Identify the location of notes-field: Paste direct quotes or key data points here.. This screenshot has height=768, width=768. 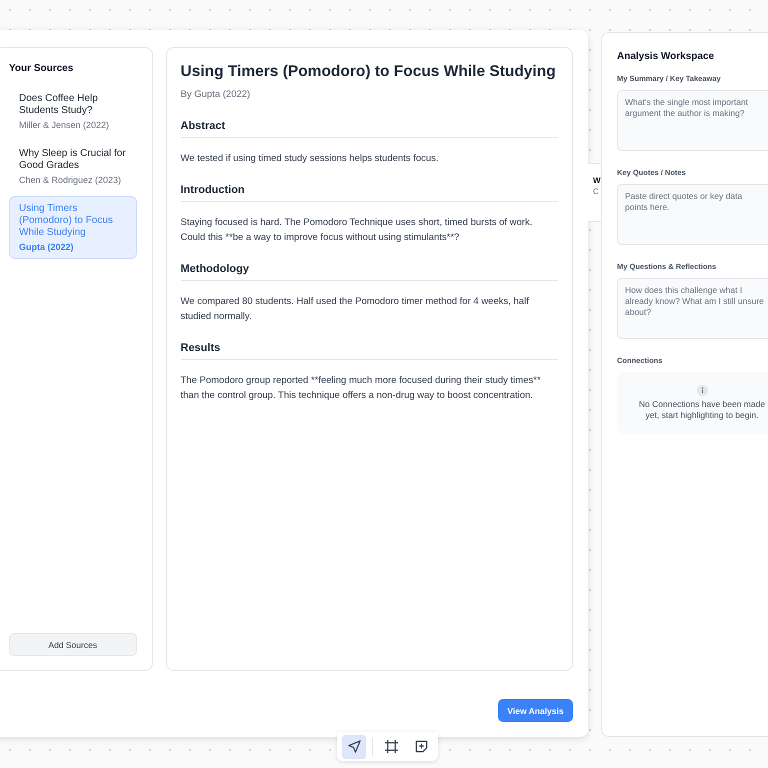
(692, 214).